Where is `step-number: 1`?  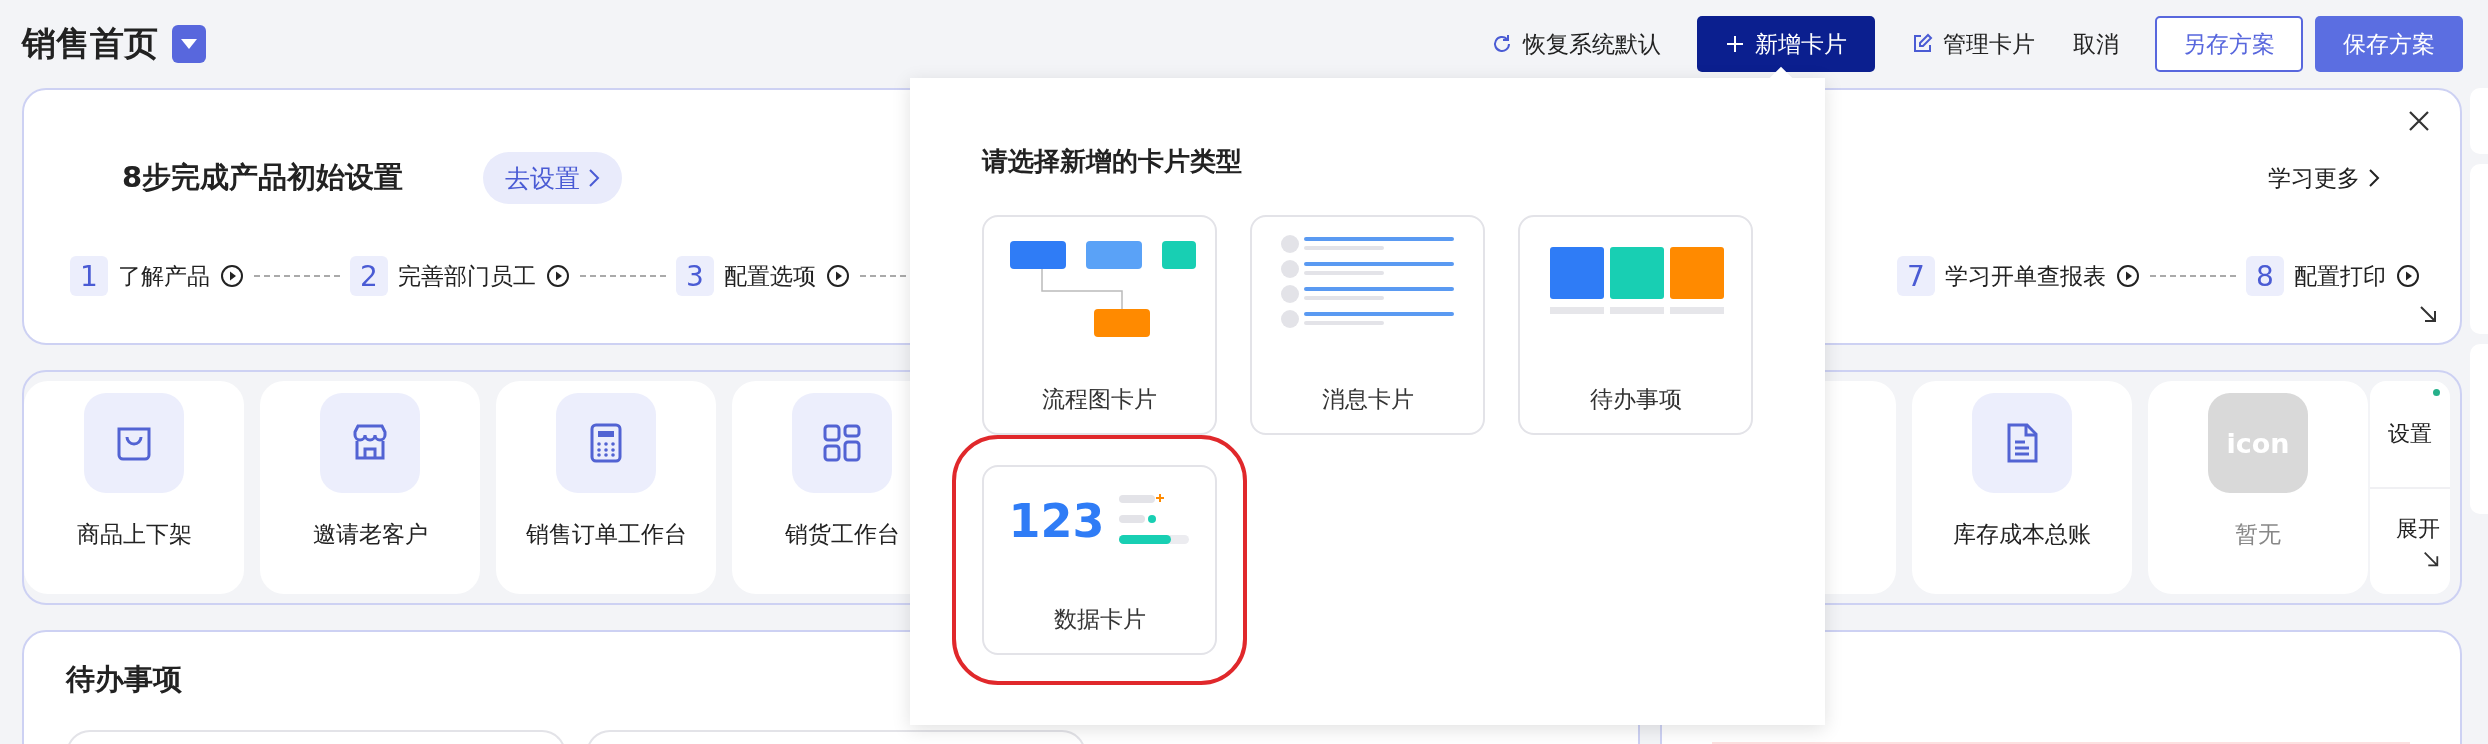 step-number: 1 is located at coordinates (89, 276).